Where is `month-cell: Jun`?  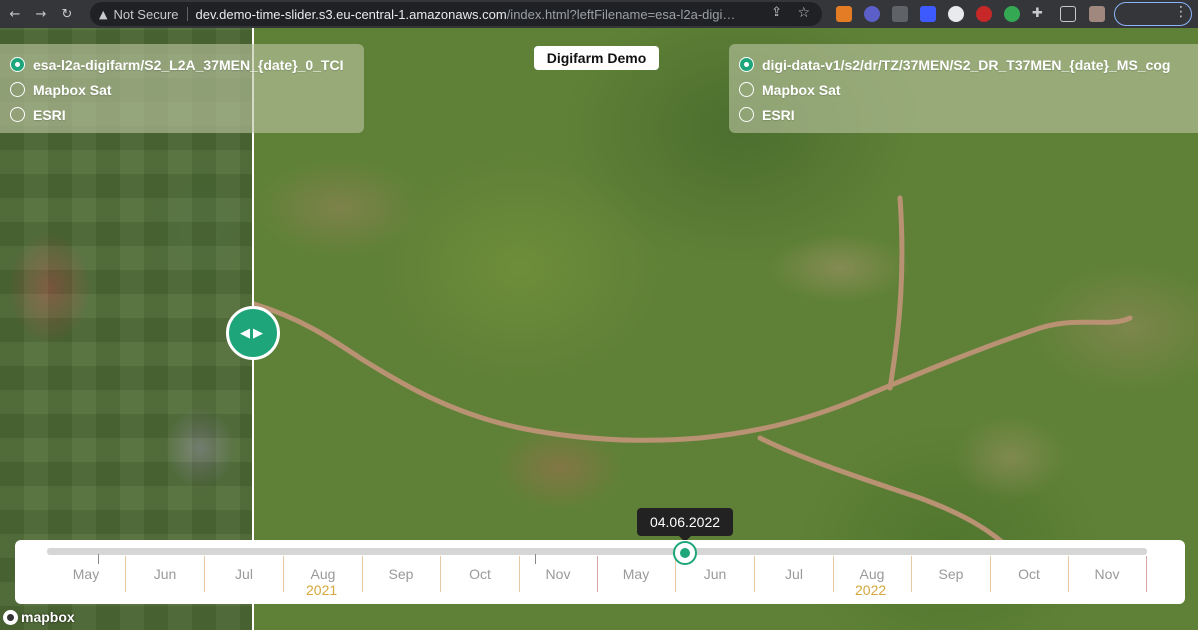 month-cell: Jun is located at coordinates (165, 574).